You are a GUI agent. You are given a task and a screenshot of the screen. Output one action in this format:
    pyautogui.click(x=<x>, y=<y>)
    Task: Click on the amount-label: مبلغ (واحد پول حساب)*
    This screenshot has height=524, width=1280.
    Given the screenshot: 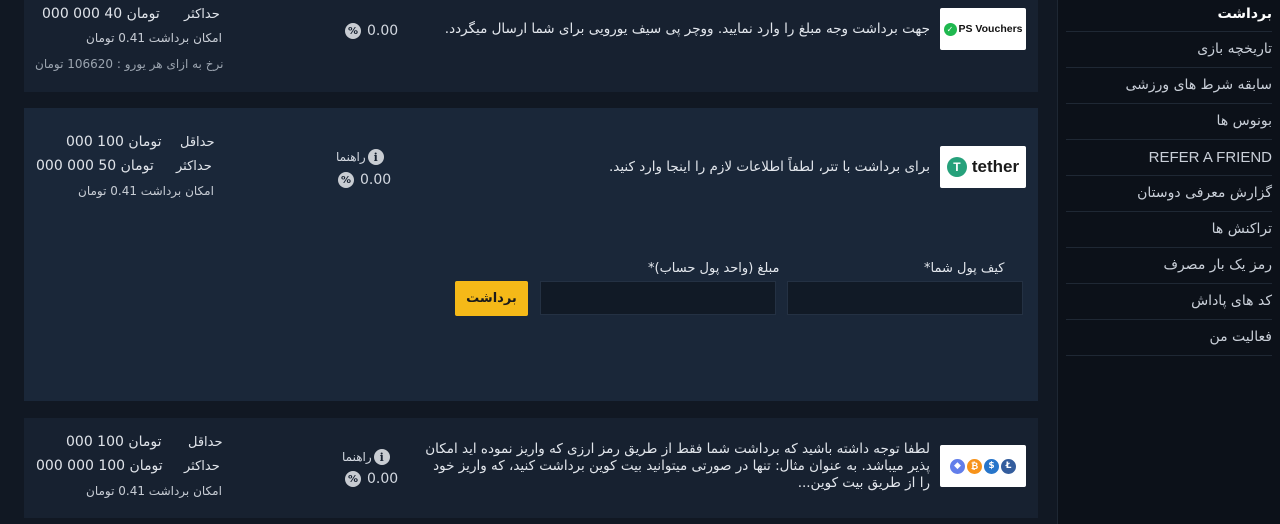 What is the action you would take?
    pyautogui.click(x=714, y=268)
    